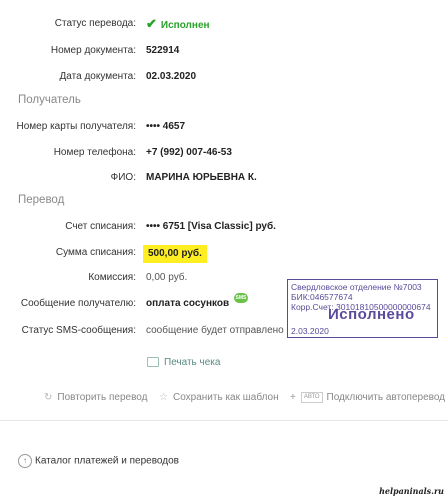 This screenshot has width=448, height=500. Describe the element at coordinates (189, 152) in the screenshot. I see `phone-value: +7 (992) 007-46-53` at that location.